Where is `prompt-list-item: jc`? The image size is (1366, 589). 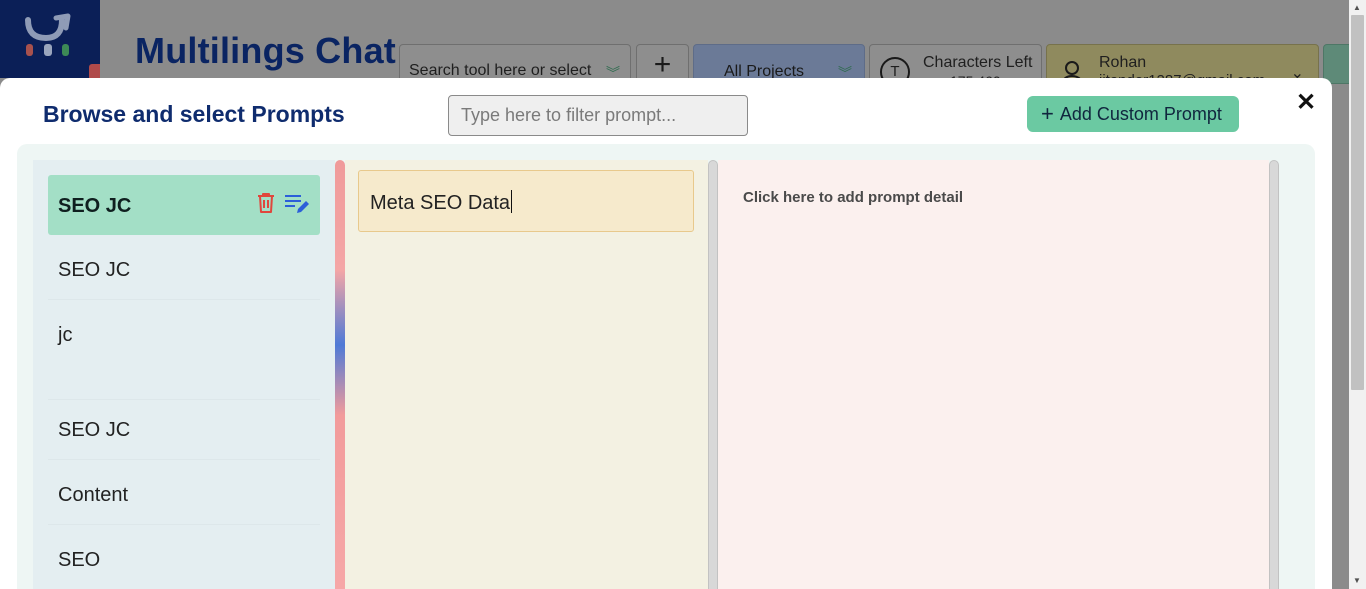
prompt-list-item: jc is located at coordinates (184, 352).